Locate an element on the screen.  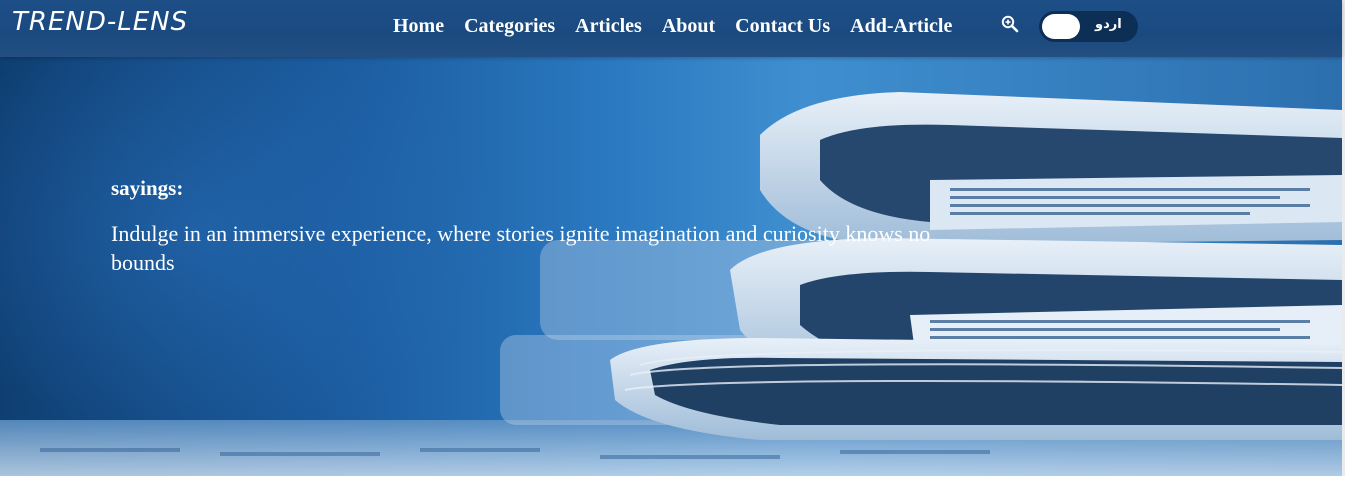
language-toggle: اردو is located at coordinates (1088, 26).